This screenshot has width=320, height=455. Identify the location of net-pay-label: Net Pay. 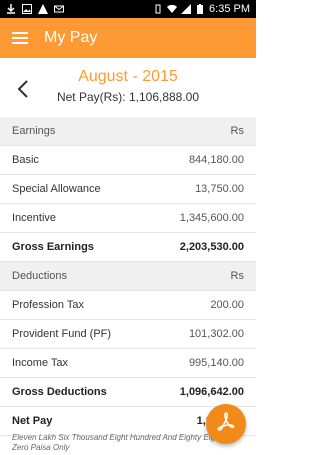
(32, 421).